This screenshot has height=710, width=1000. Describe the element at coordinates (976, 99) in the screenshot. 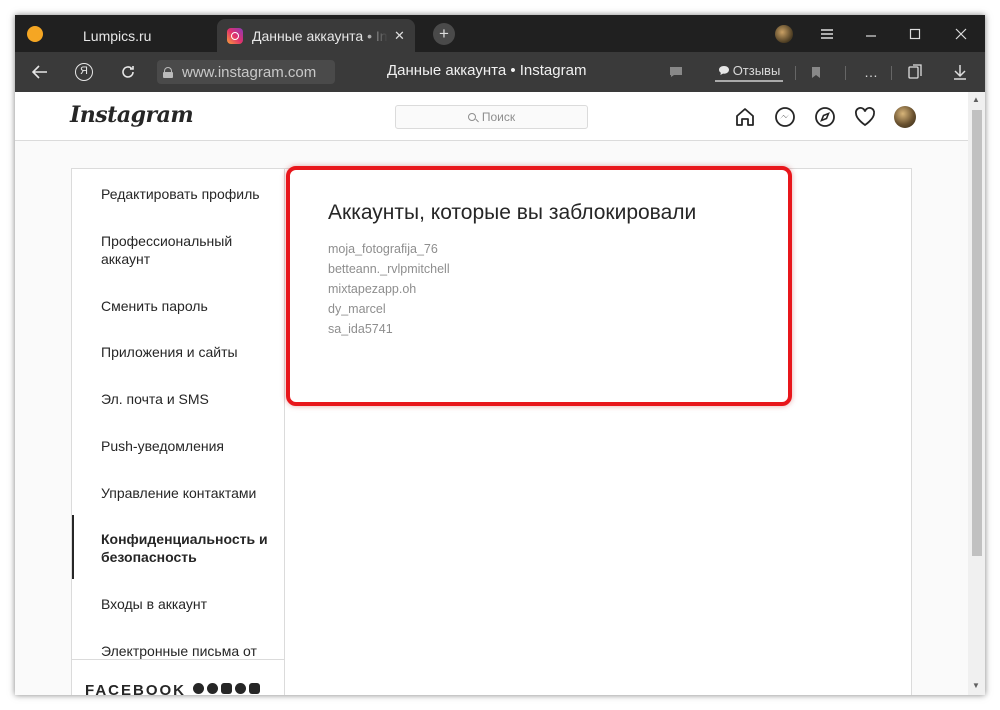

I see `scroll-up-arrow-icon: ▲` at that location.